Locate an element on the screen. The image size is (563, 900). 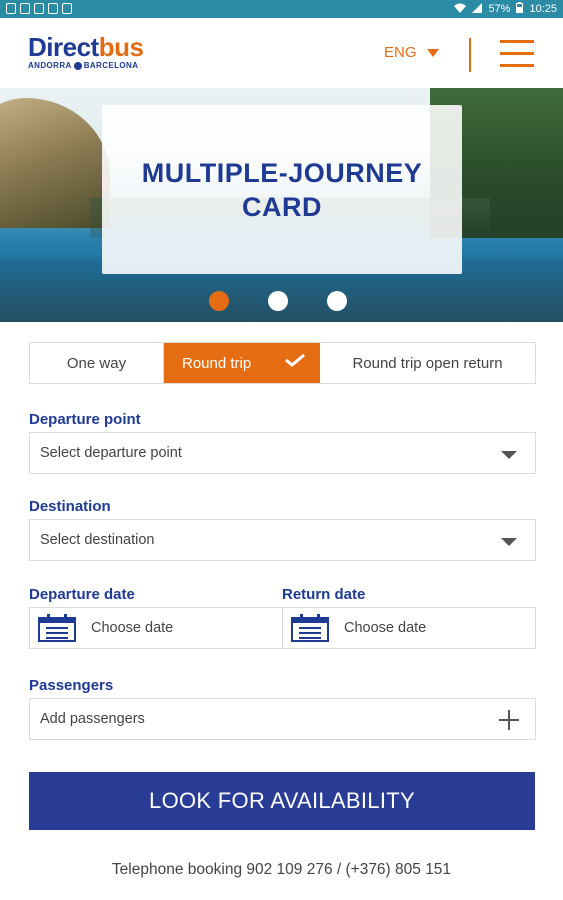
return-date-label: Return date is located at coordinates (324, 594).